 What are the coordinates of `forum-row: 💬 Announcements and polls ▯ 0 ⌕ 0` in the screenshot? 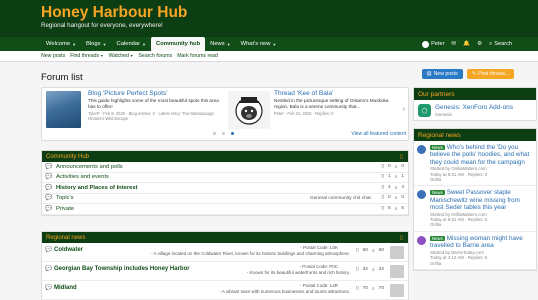 It's located at (225, 167).